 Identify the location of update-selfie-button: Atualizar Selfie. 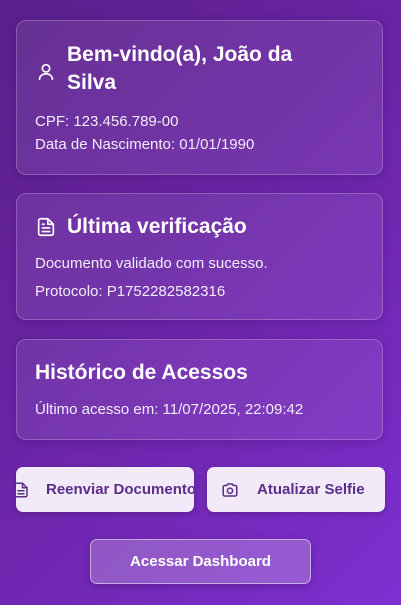
(296, 489).